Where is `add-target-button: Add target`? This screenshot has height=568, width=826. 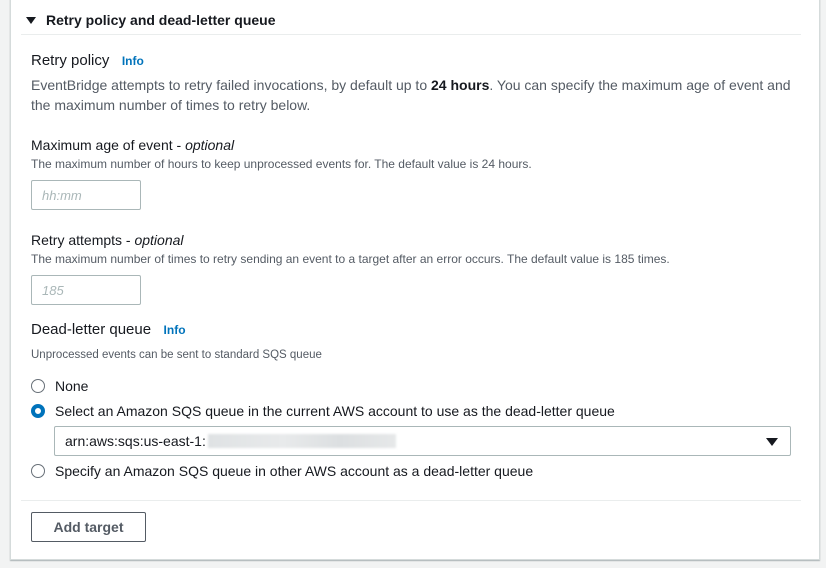 add-target-button: Add target is located at coordinates (88, 527).